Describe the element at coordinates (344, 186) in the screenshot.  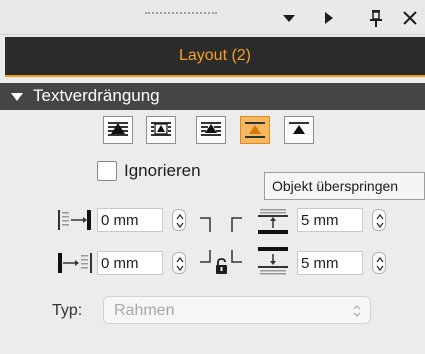
I see `tooltip: Objekt überspringen` at that location.